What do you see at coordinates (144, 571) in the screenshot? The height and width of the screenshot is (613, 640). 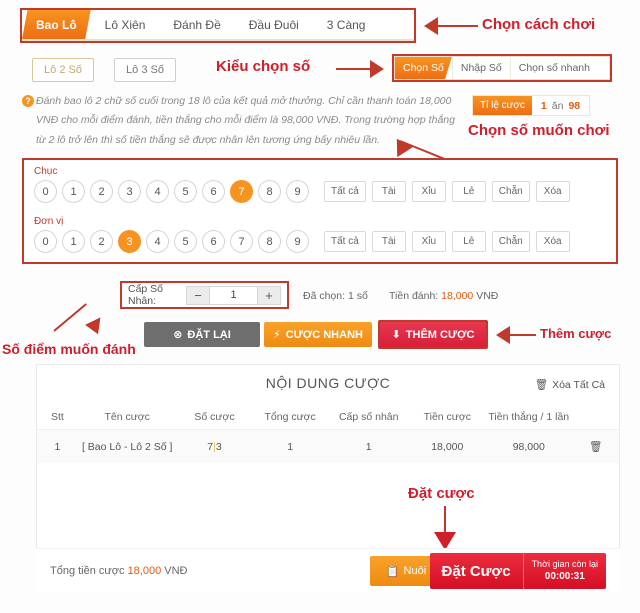 I see `total-value: 18,000` at bounding box center [144, 571].